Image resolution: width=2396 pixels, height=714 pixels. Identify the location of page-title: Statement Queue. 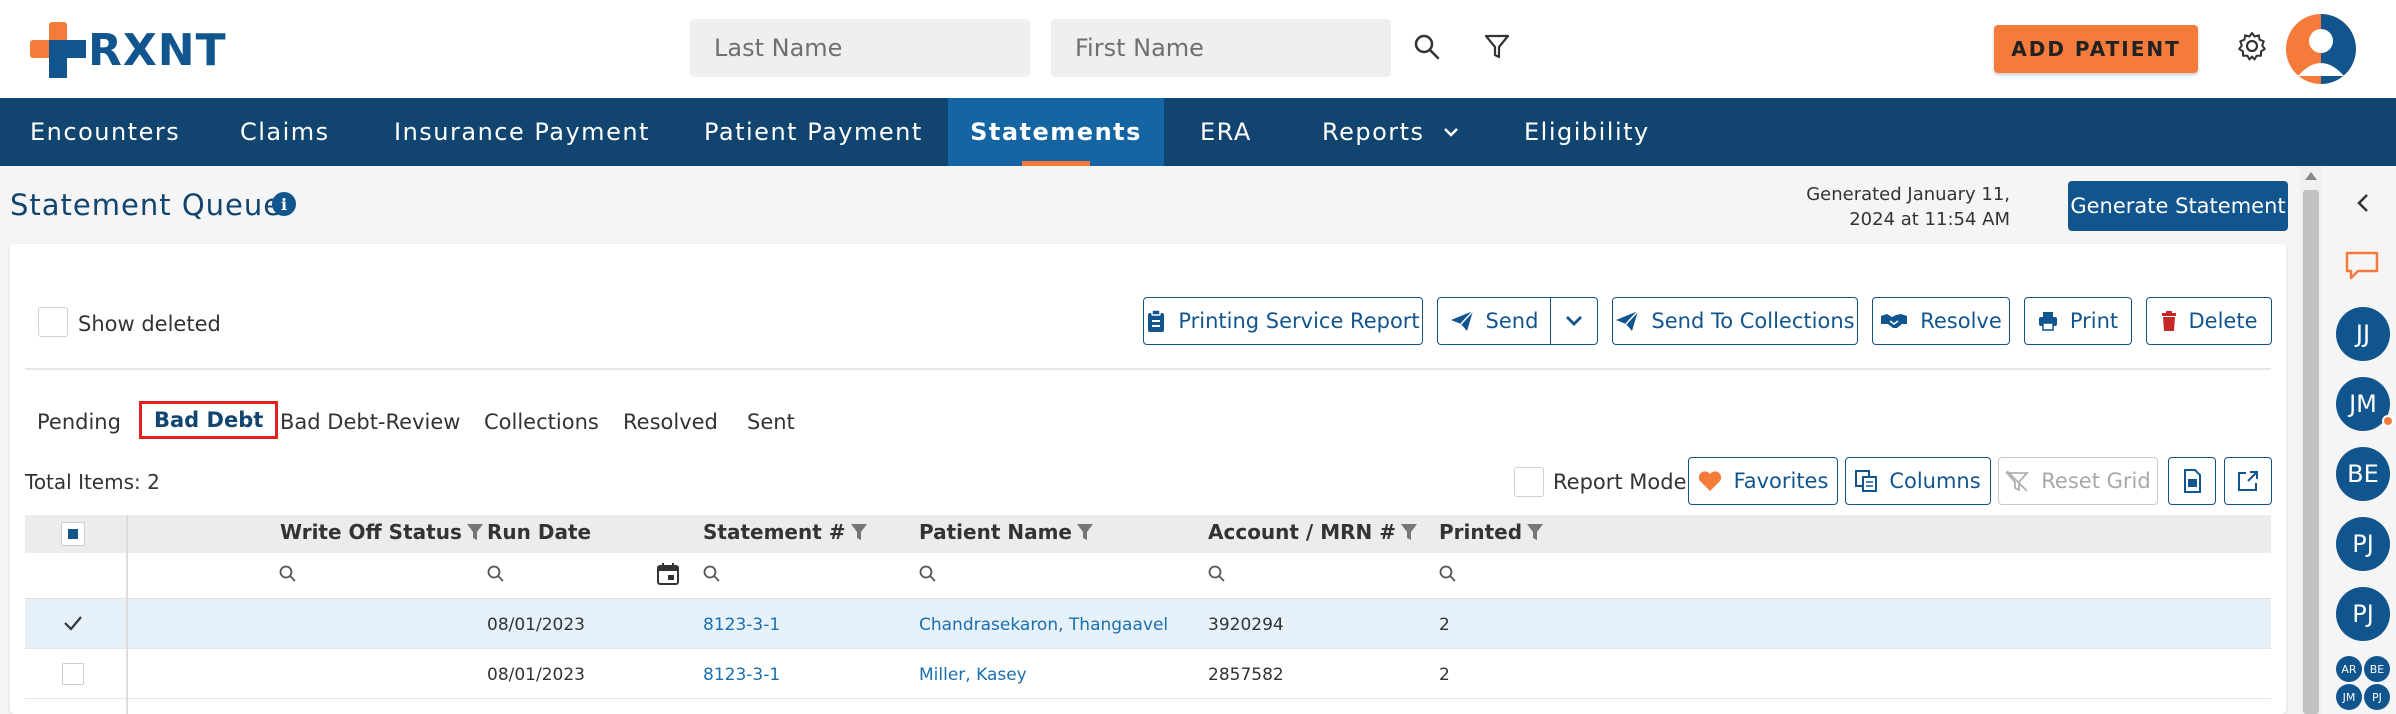
(146, 205).